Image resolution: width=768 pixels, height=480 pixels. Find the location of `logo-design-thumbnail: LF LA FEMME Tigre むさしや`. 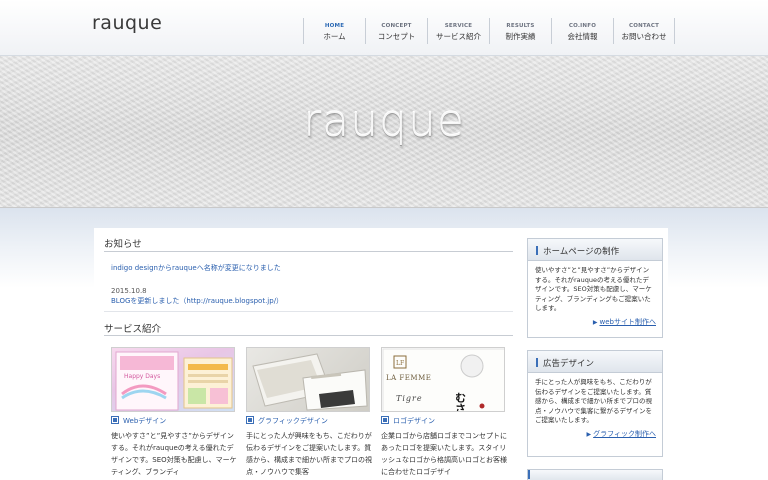

logo-design-thumbnail: LF LA FEMME Tigre むさしや is located at coordinates (443, 379).